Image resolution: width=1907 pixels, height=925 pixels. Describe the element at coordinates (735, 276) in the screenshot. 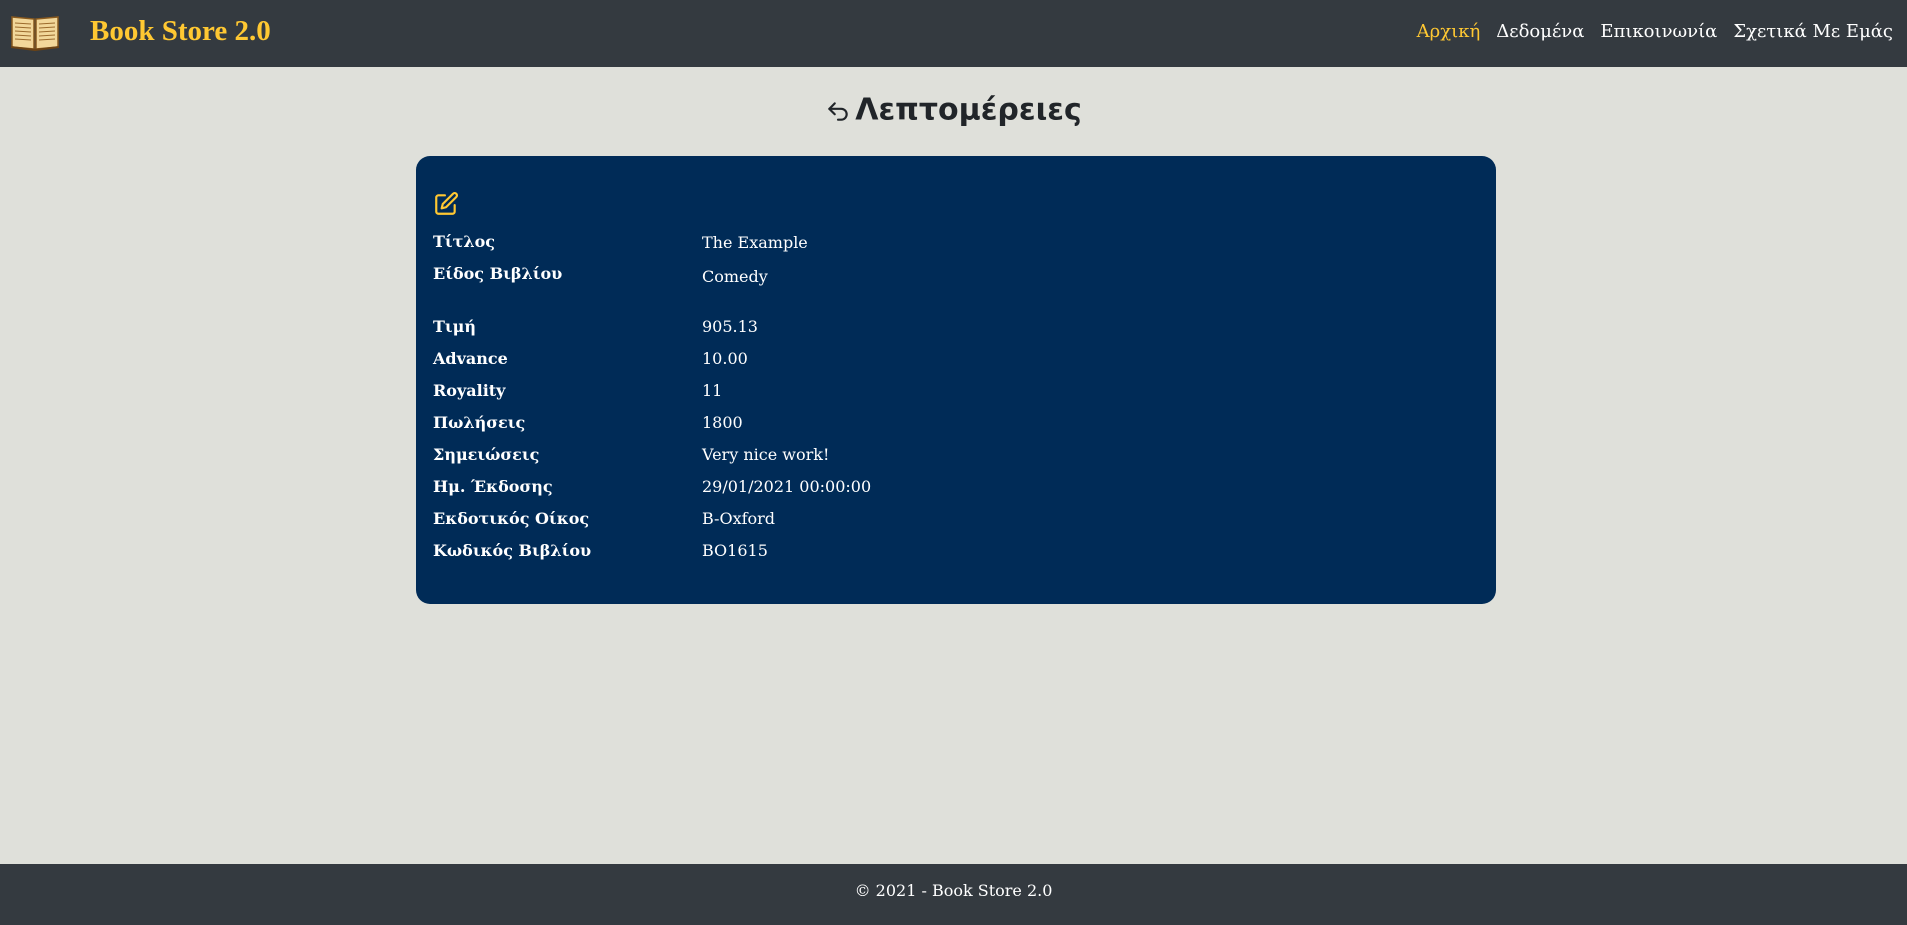

I see `genre-value: Comedy` at that location.